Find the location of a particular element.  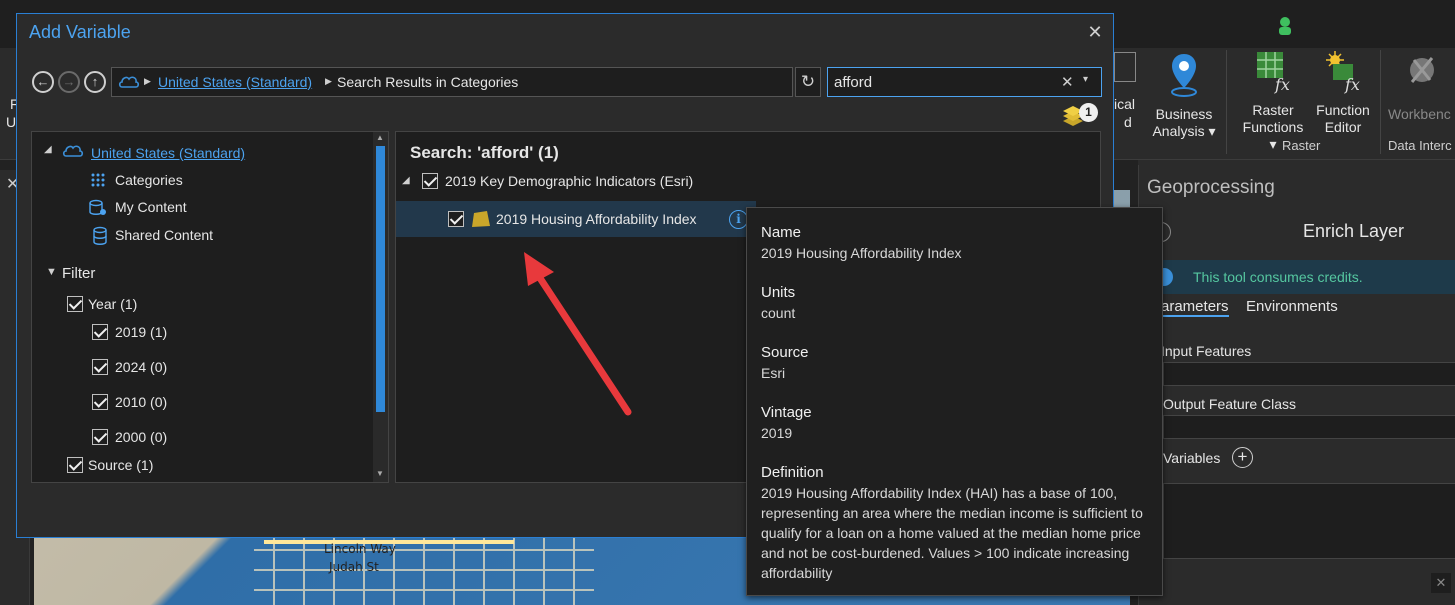

polygon-layer-icon is located at coordinates (481, 221).